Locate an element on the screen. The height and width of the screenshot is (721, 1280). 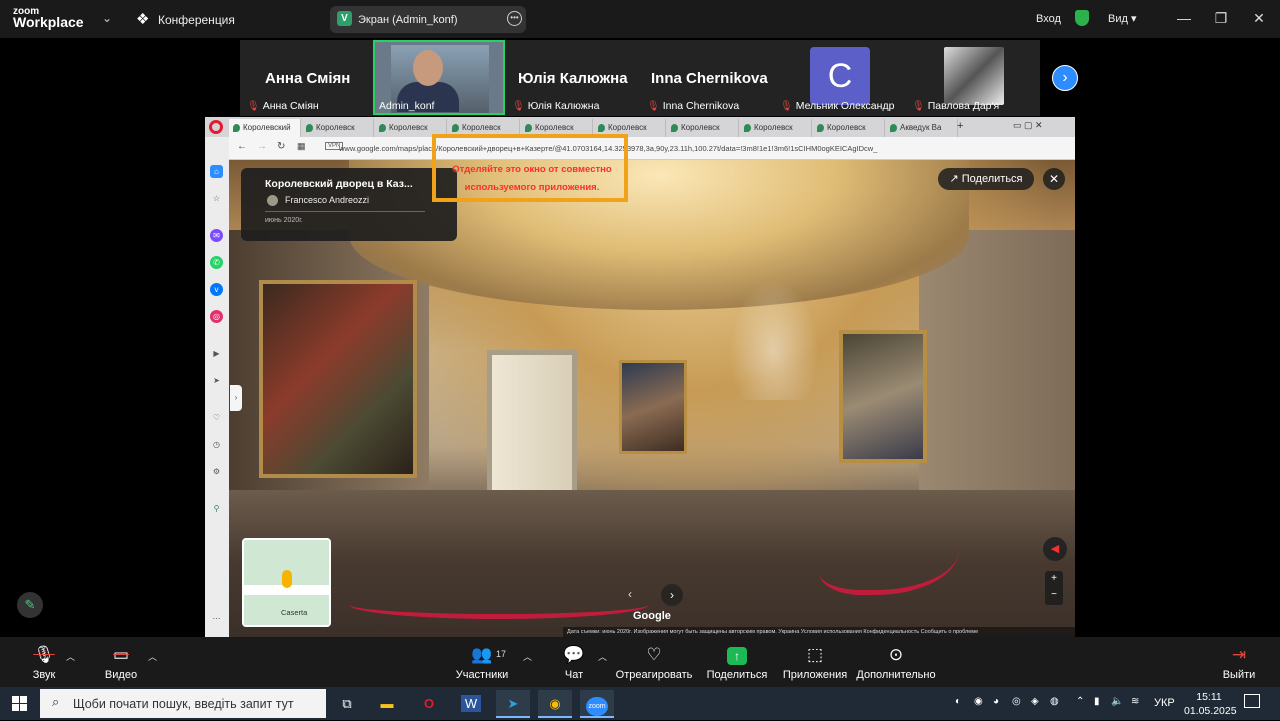
keyboard-language: УКР is located at coordinates (1164, 703).